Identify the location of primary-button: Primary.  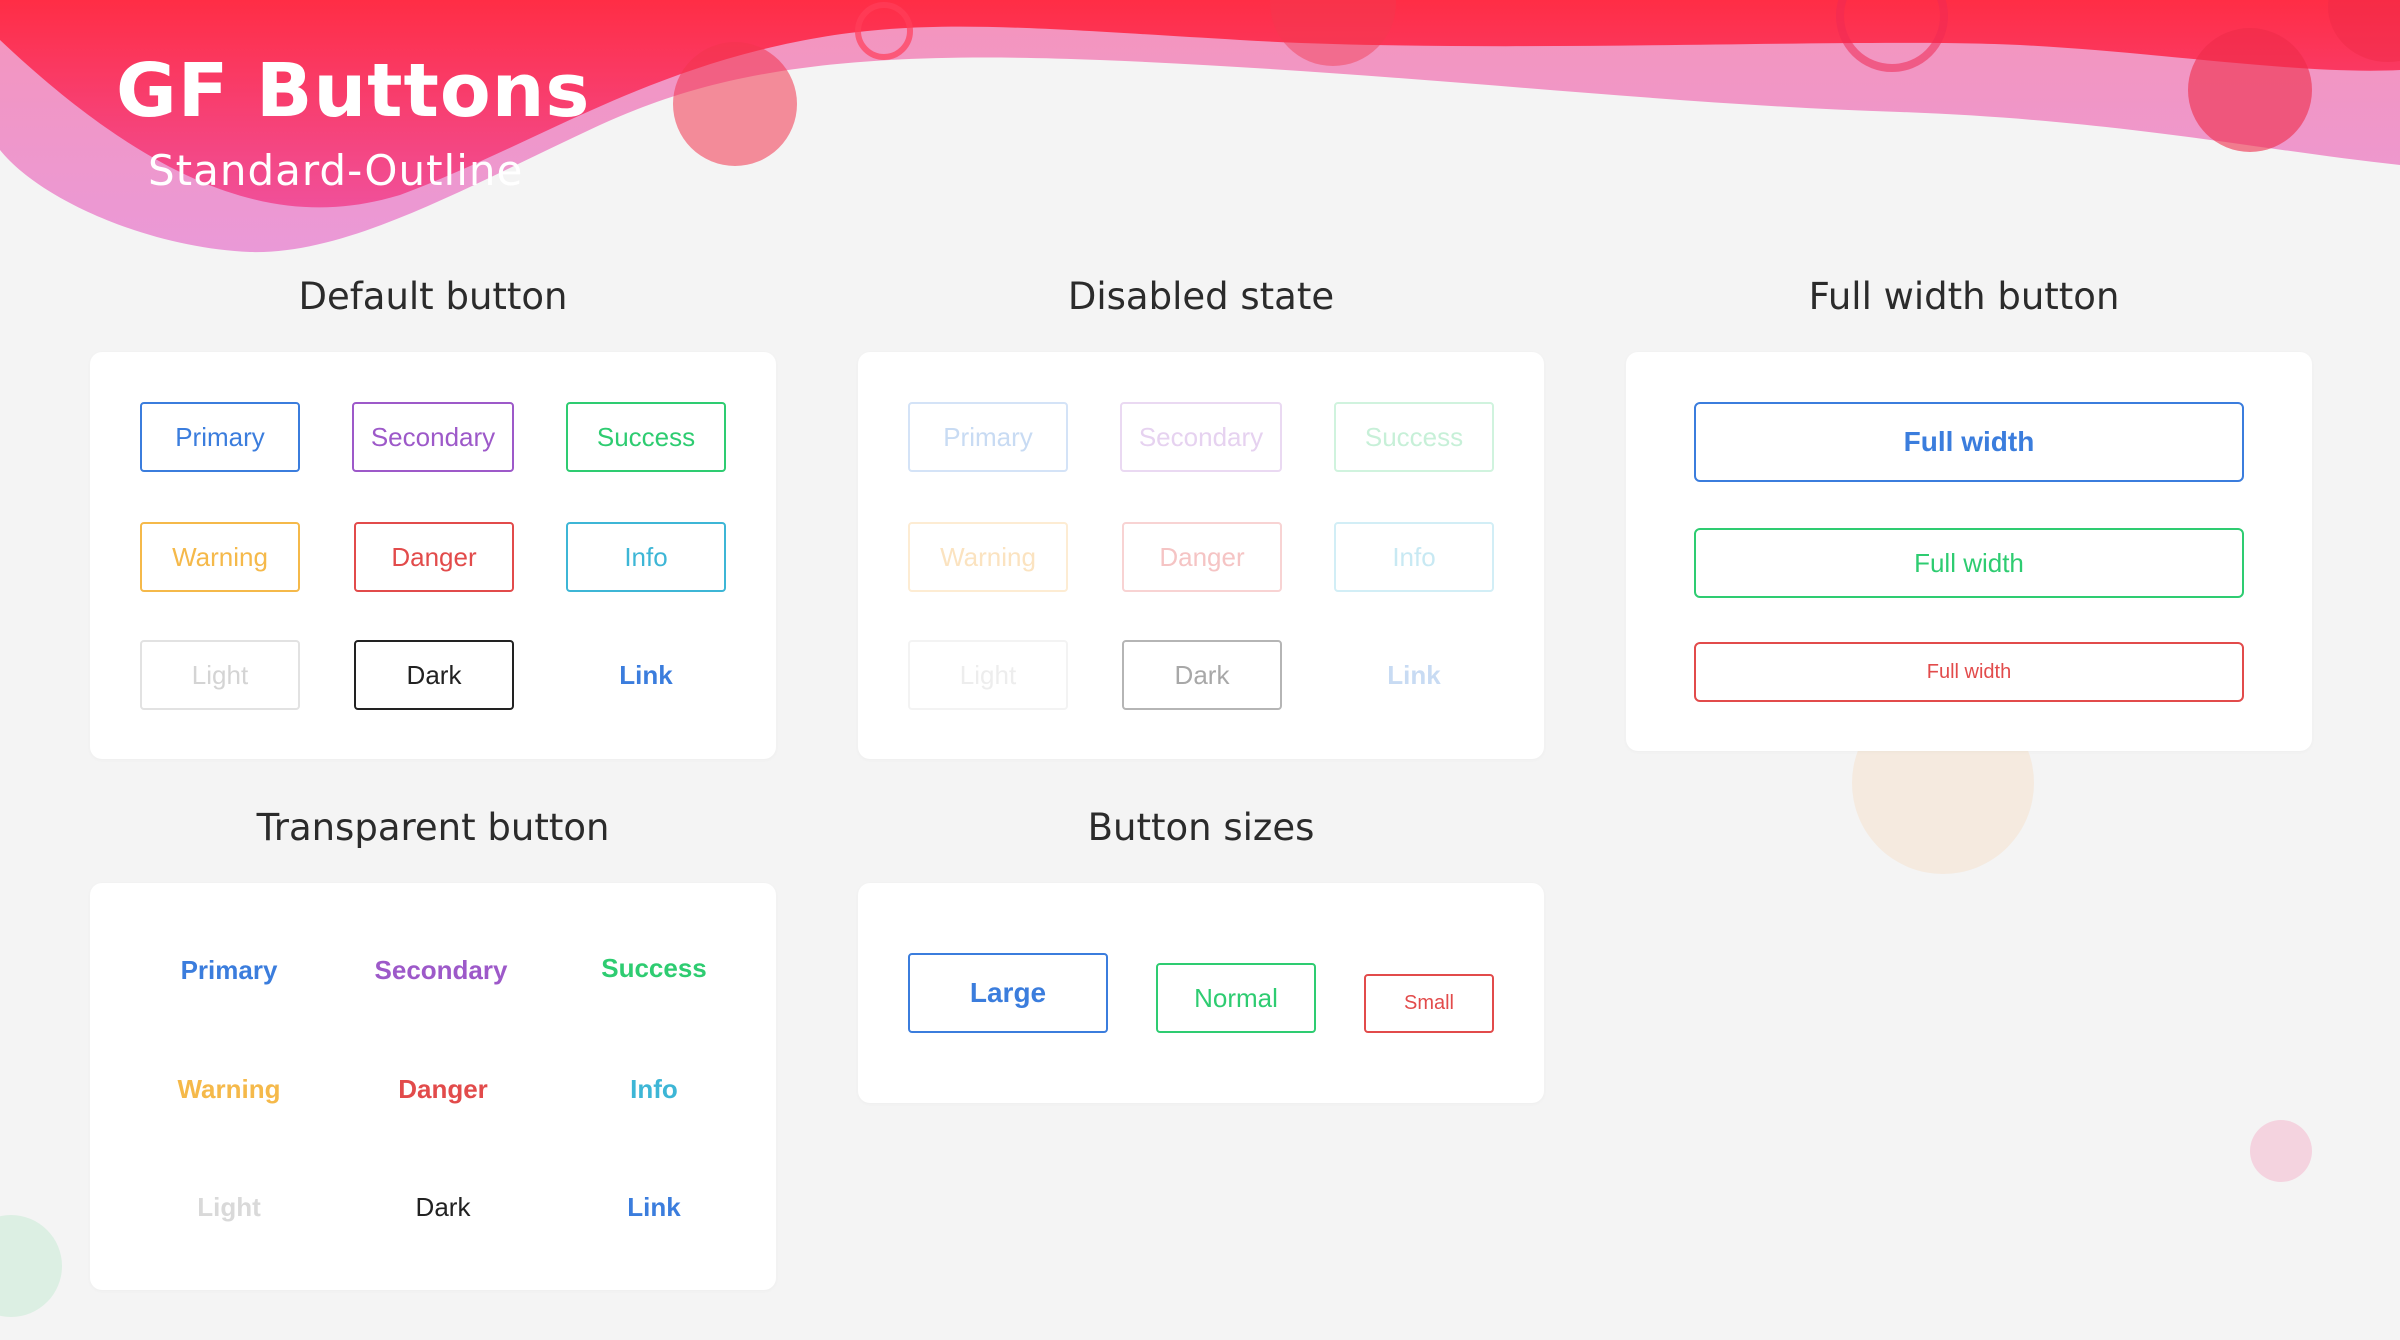
(220, 437).